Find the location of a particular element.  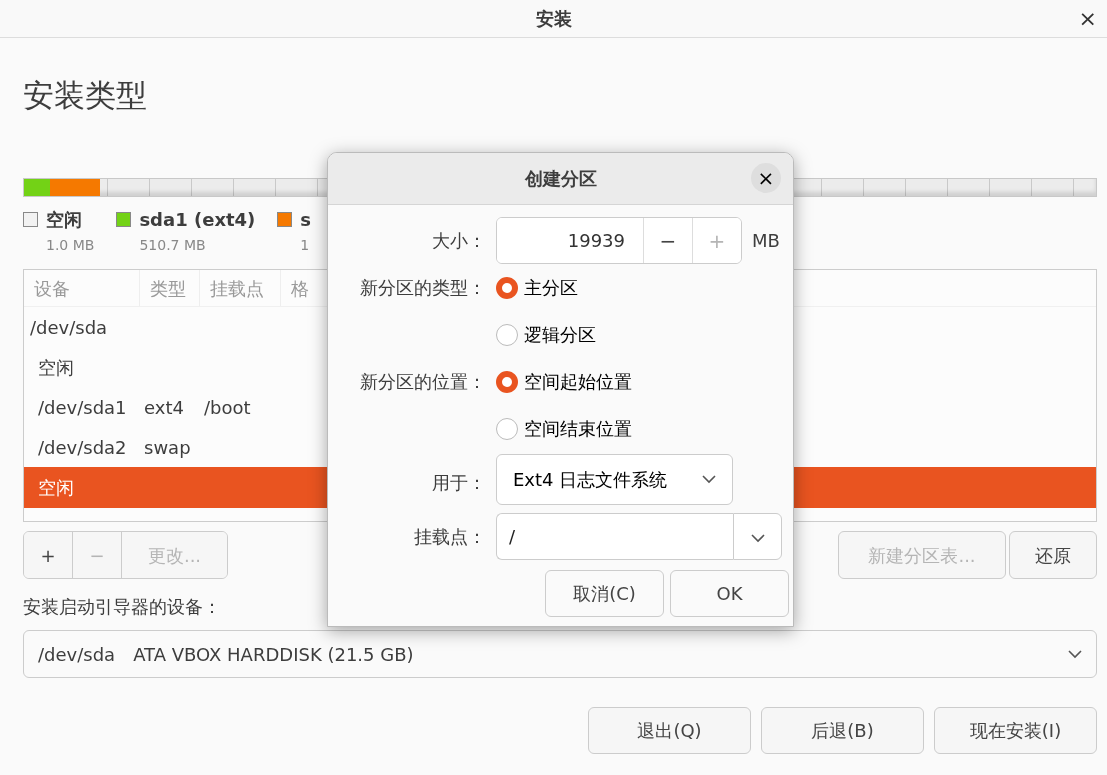

field-label: 挂载点： is located at coordinates (449, 537).